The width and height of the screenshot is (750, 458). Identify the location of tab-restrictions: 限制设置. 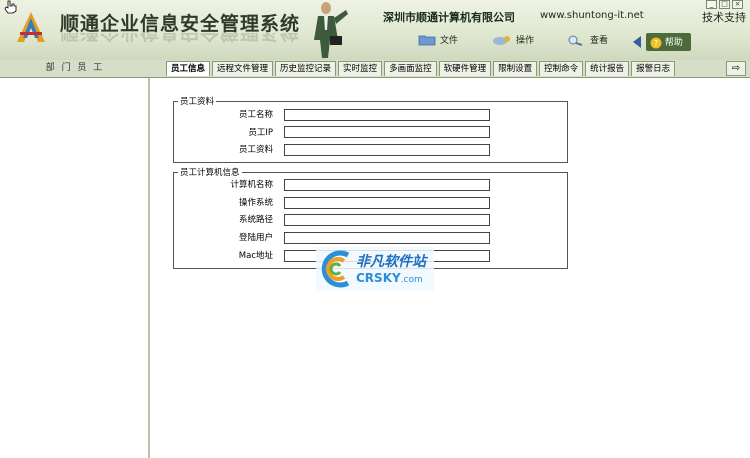
(515, 68).